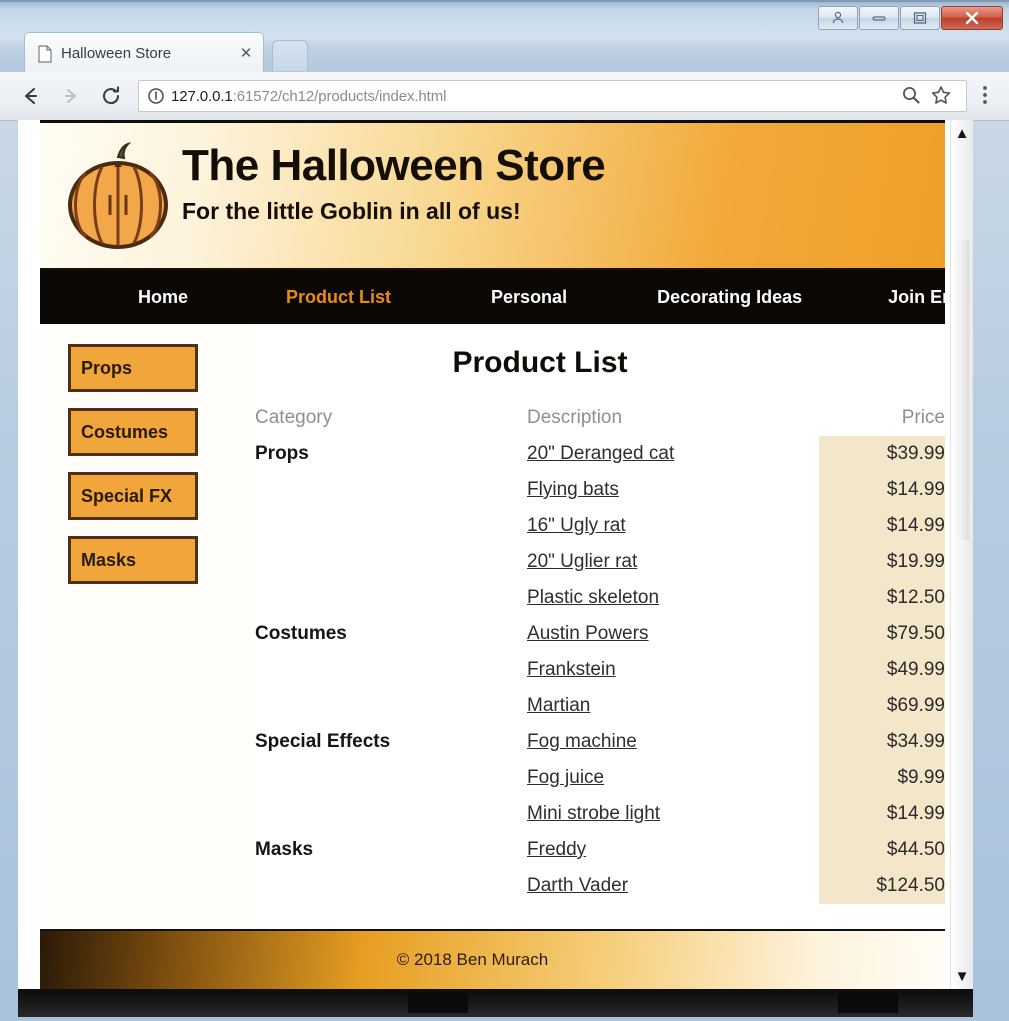  Describe the element at coordinates (394, 165) in the screenshot. I see `site-heading: The Halloween Store` at that location.